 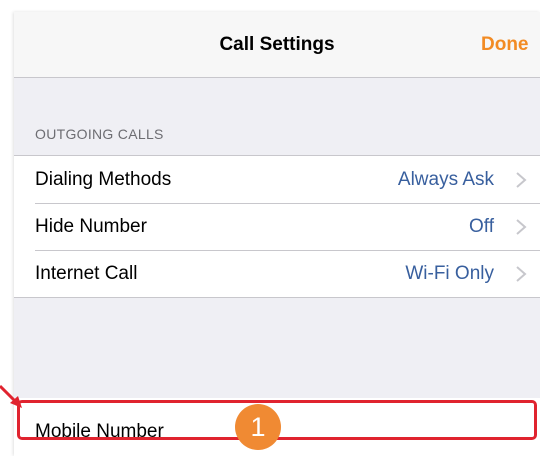 I want to click on row-label: Hide Number, so click(x=91, y=226).